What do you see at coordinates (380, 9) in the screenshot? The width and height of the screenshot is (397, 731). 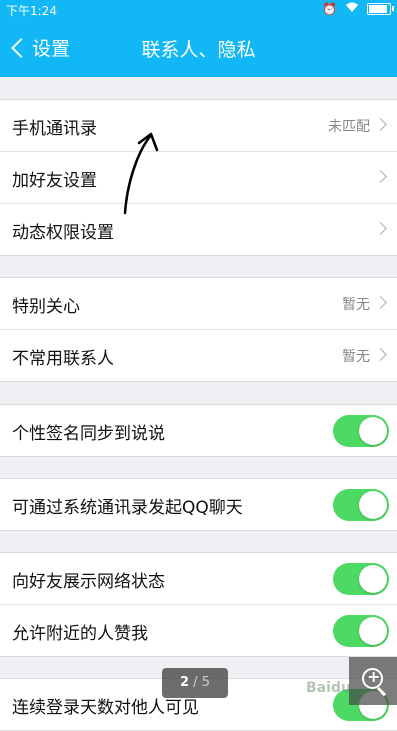 I see `battery-icon` at bounding box center [380, 9].